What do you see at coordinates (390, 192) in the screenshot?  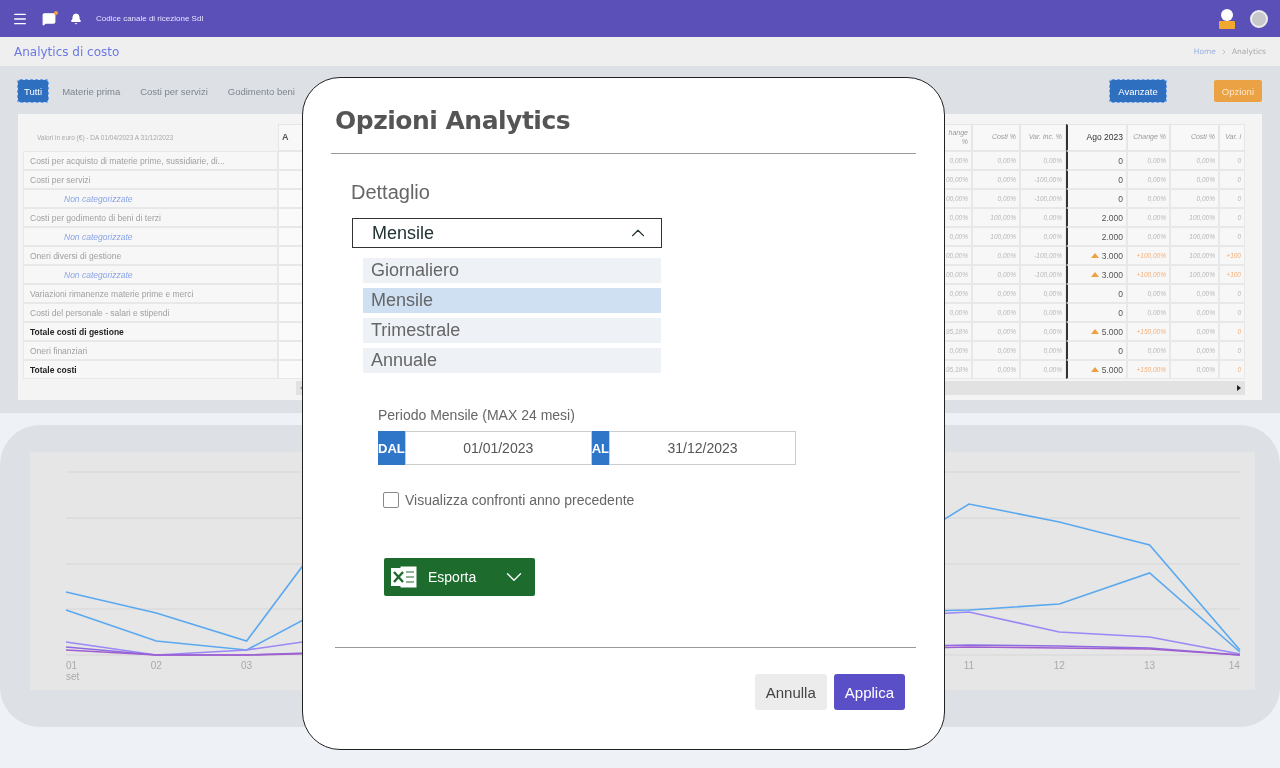 I see `field-label: Dettaglio` at bounding box center [390, 192].